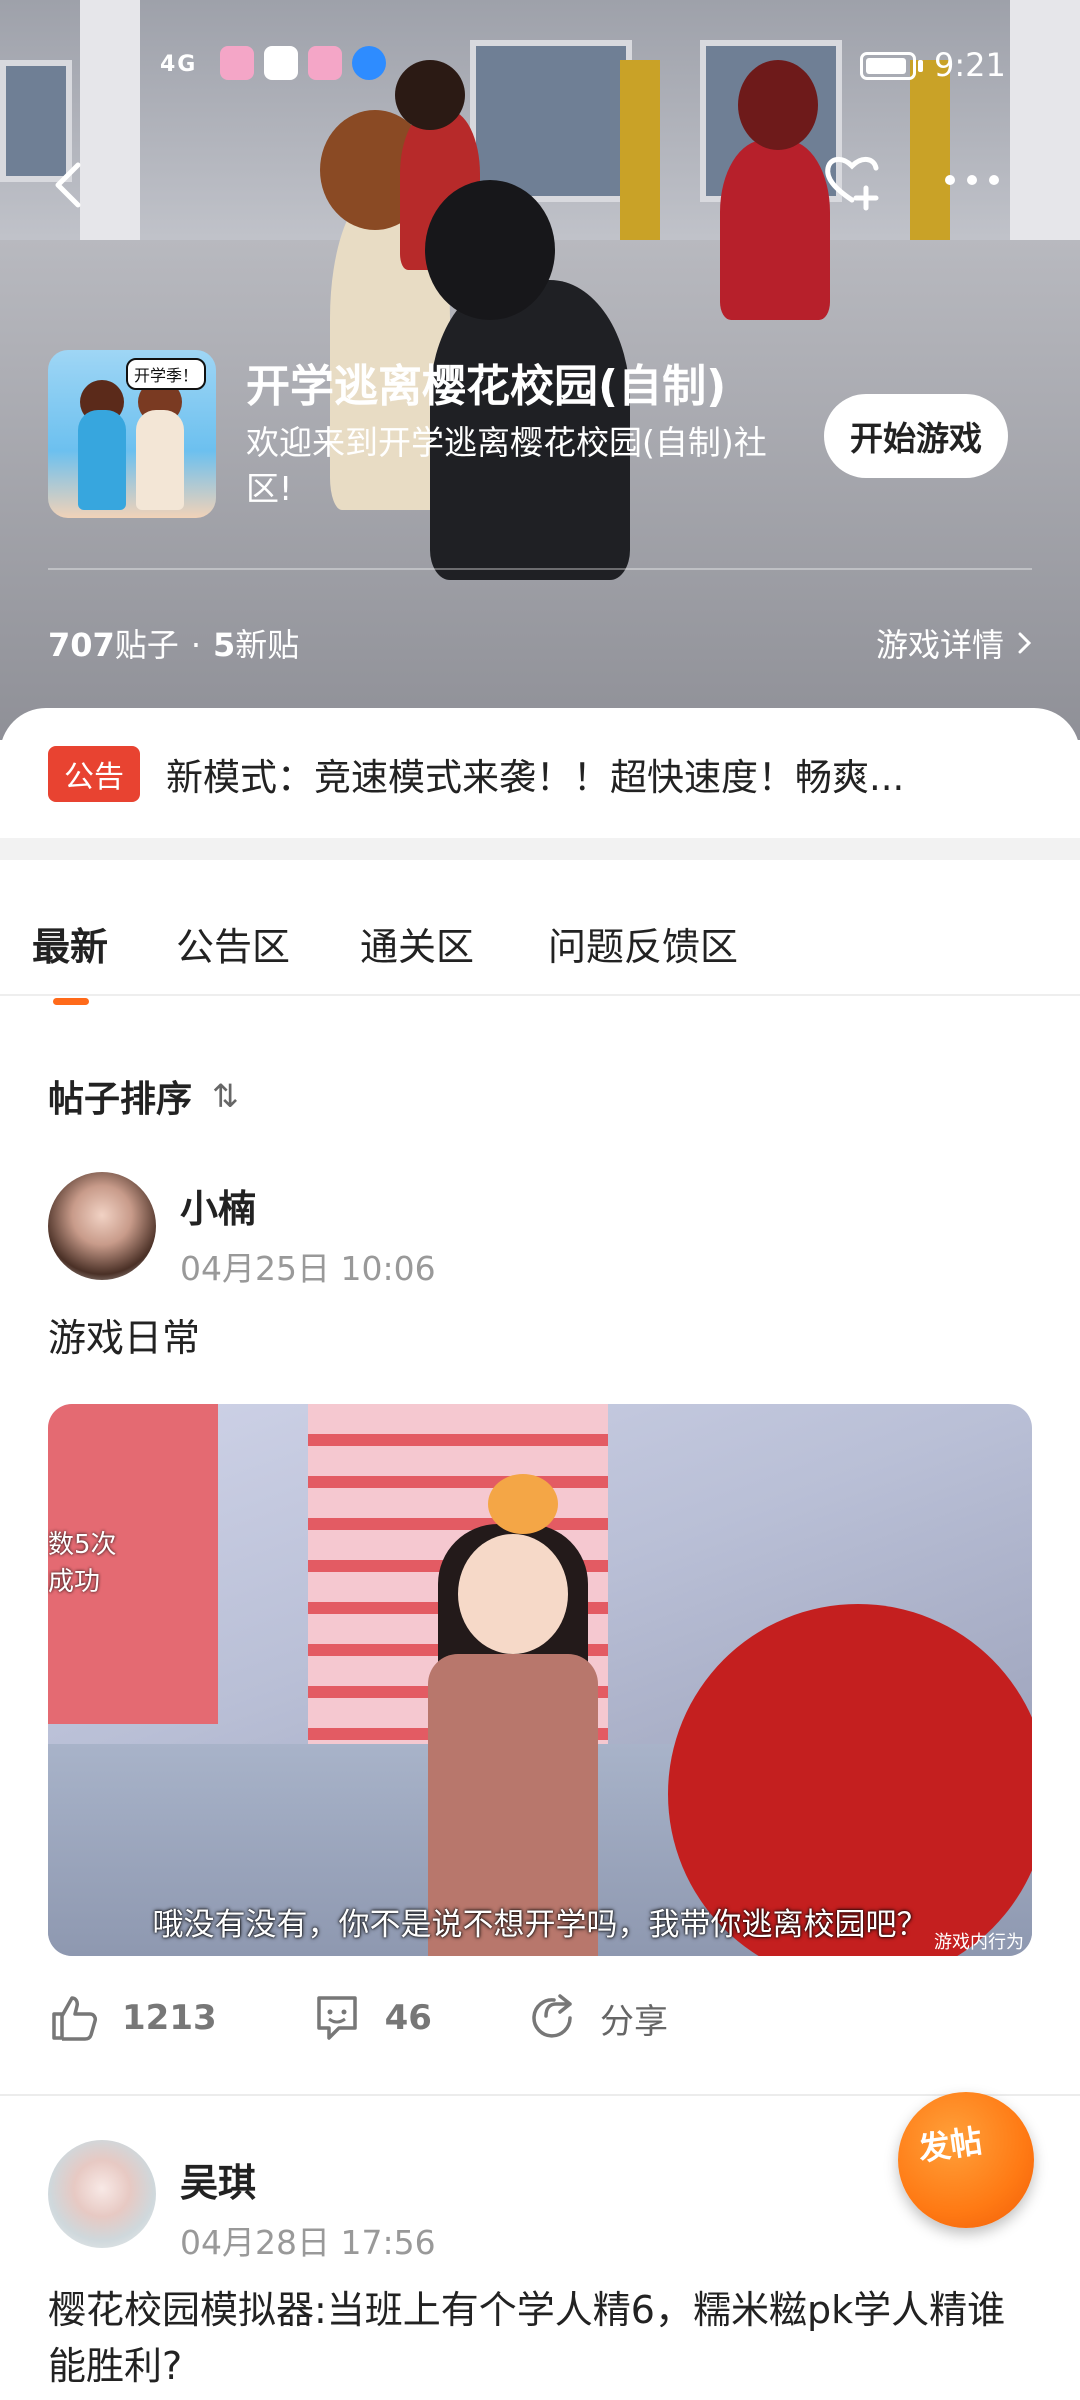 The width and height of the screenshot is (1080, 2400). I want to click on game-details-label: 游戏详情, so click(939, 645).